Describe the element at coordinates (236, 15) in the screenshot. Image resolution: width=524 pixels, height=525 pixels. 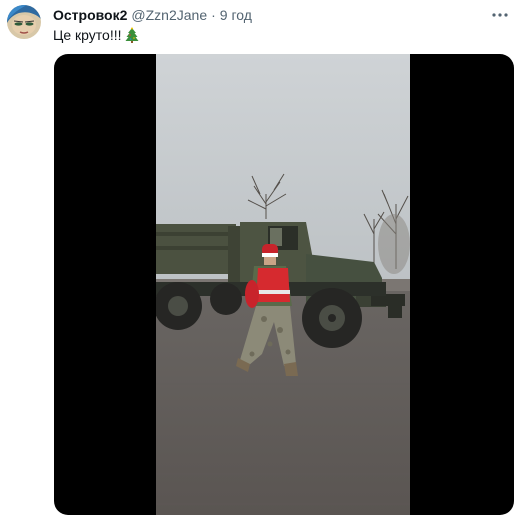
I see `timestamp: 9 год` at that location.